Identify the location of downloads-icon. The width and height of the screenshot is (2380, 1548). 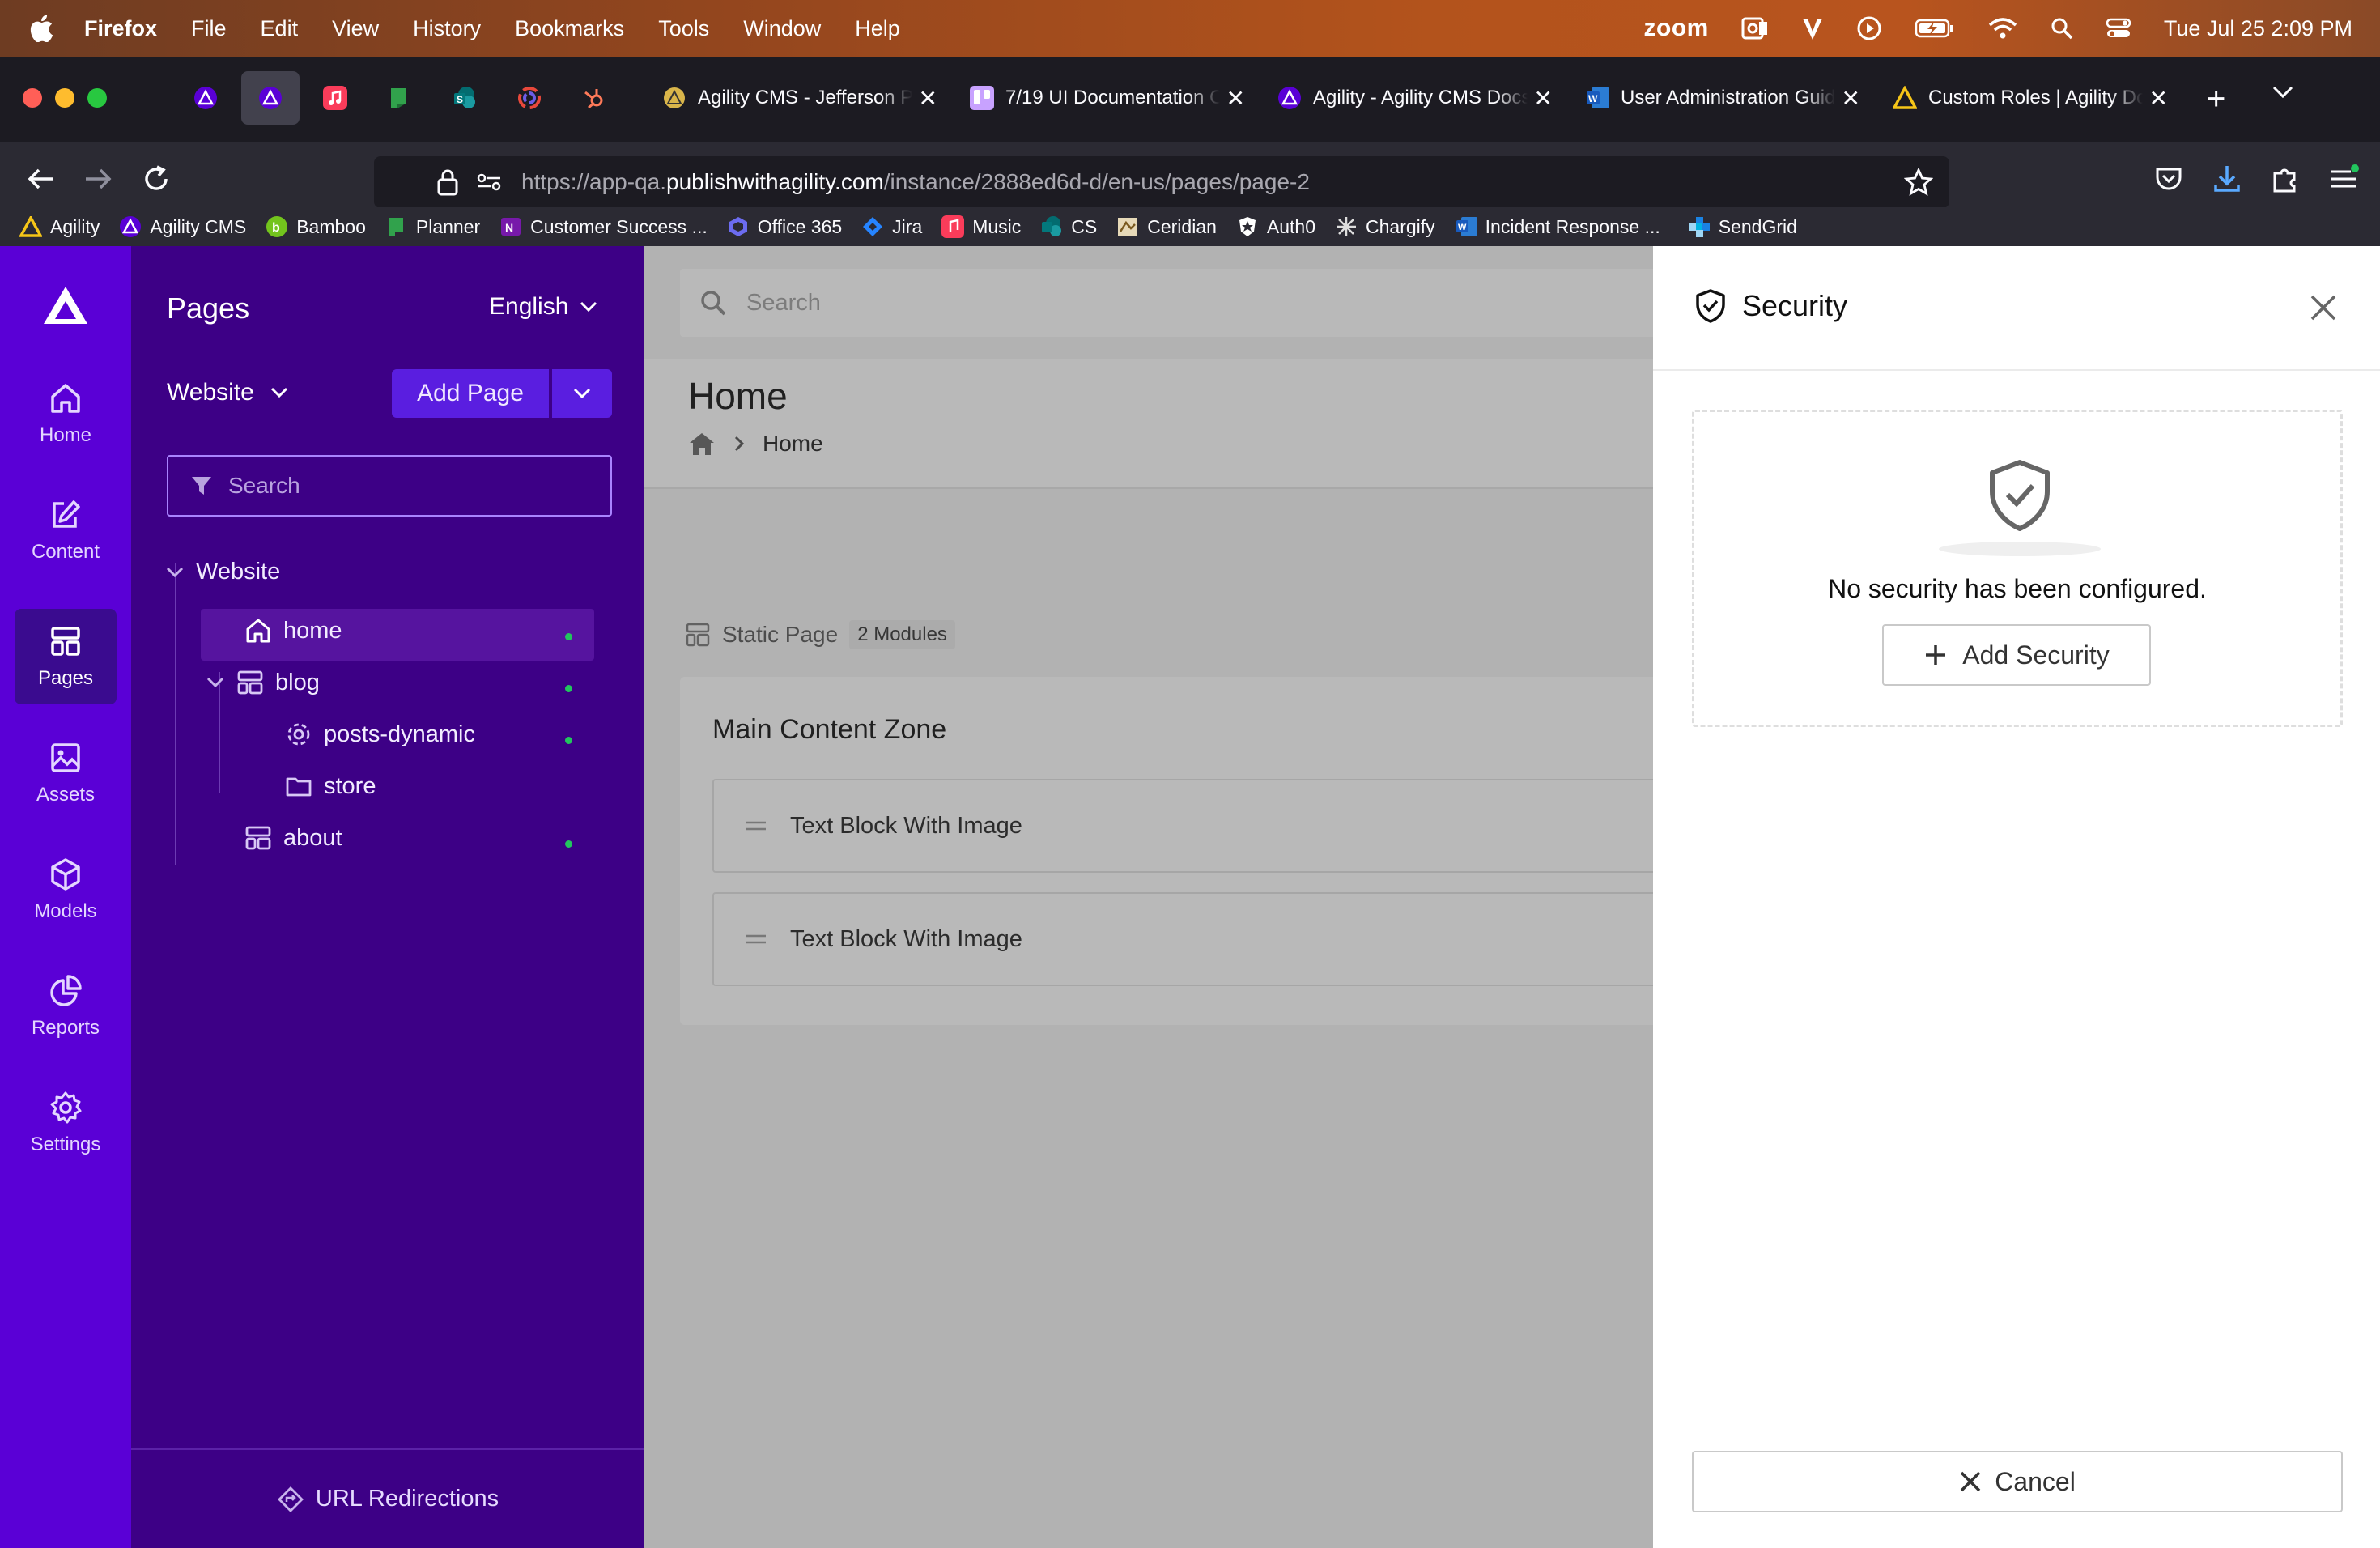
(2227, 179).